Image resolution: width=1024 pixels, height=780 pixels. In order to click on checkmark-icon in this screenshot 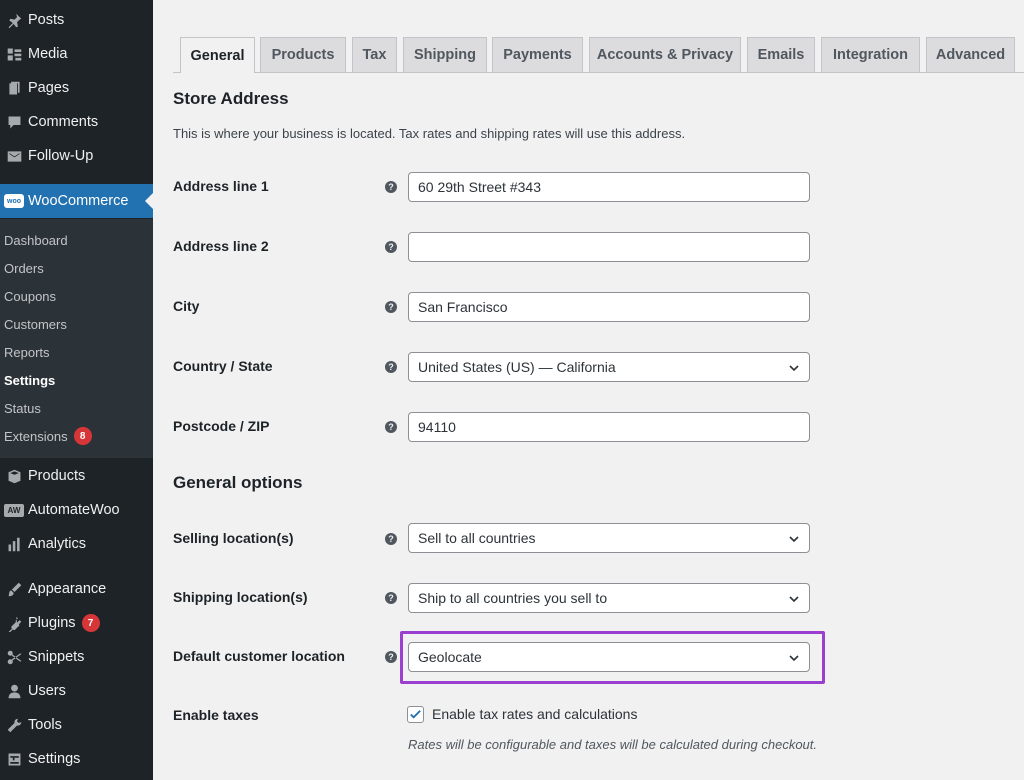, I will do `click(415, 714)`.